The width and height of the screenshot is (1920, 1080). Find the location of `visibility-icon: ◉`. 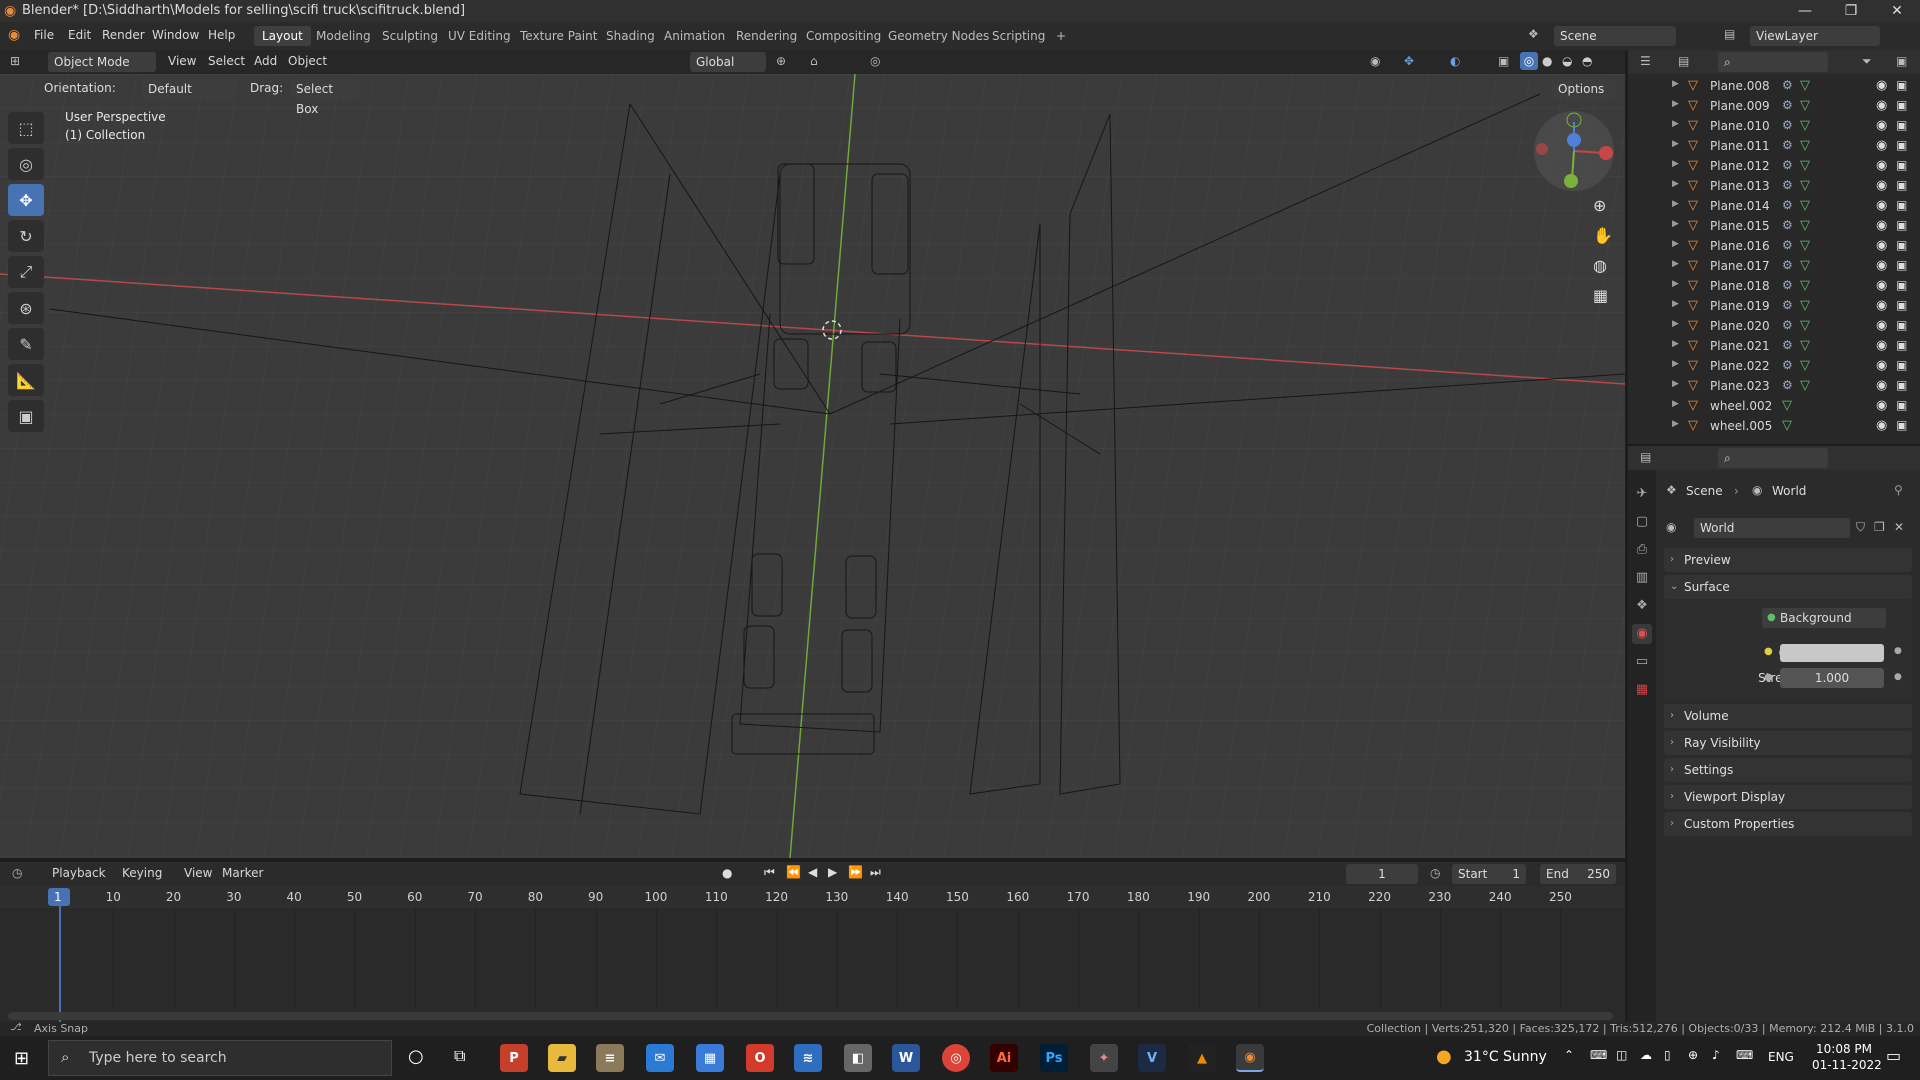

visibility-icon: ◉ is located at coordinates (1375, 61).